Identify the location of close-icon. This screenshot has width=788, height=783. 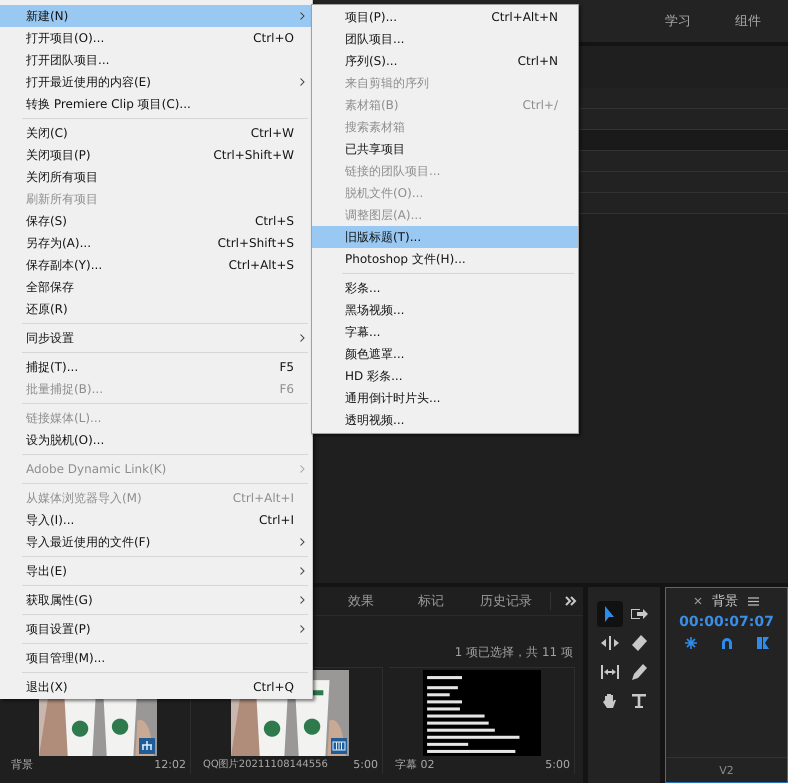
(698, 601).